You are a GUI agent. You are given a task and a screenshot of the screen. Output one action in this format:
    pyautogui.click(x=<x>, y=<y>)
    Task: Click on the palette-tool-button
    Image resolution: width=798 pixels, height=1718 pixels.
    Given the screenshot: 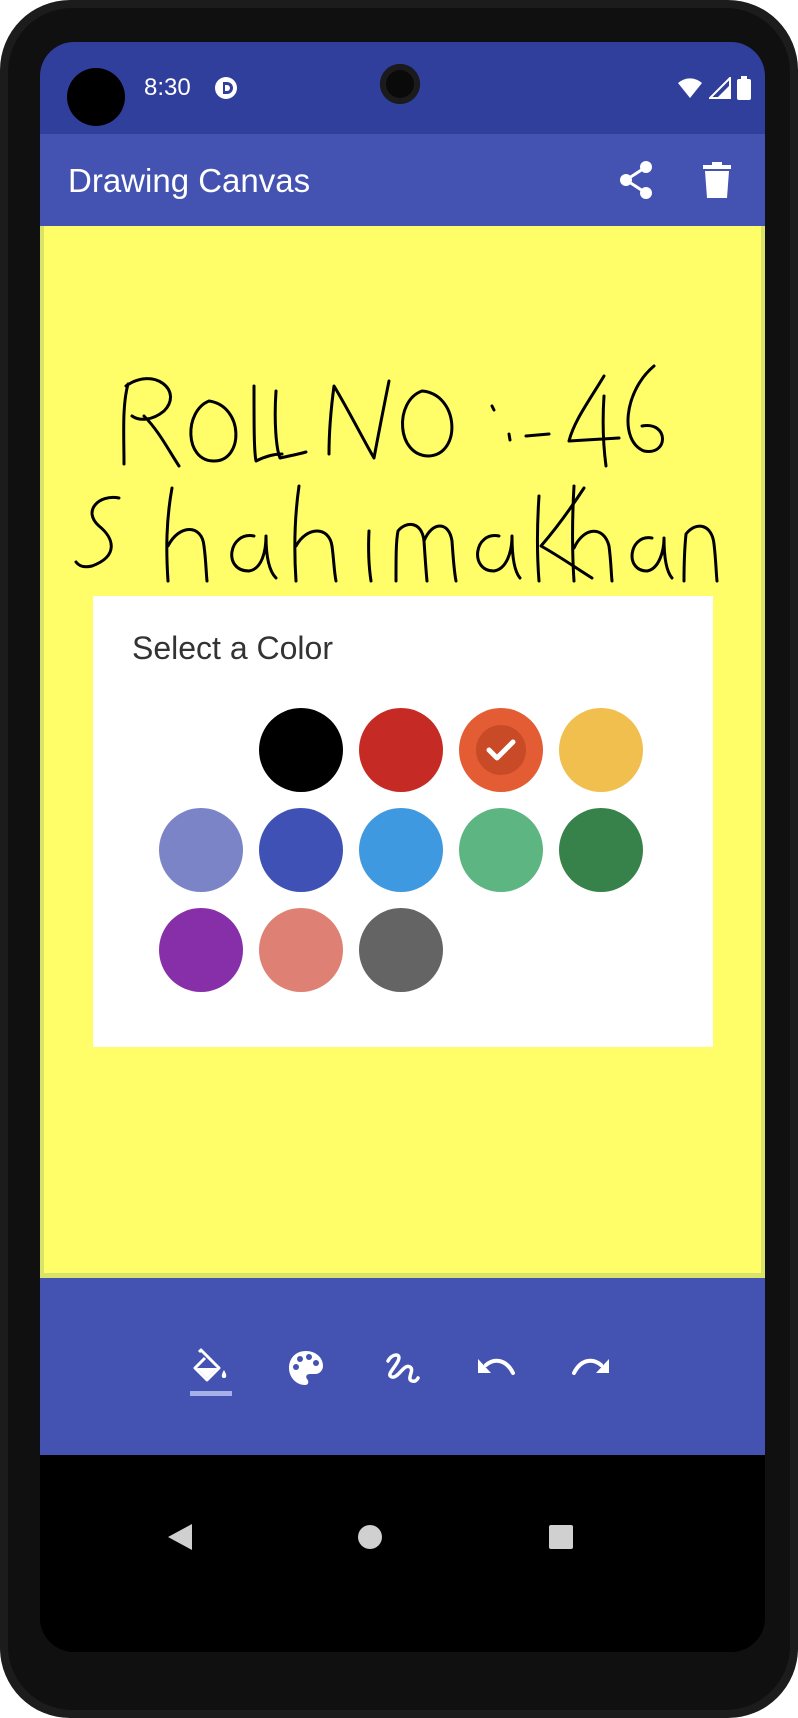 What is the action you would take?
    pyautogui.click(x=306, y=1368)
    